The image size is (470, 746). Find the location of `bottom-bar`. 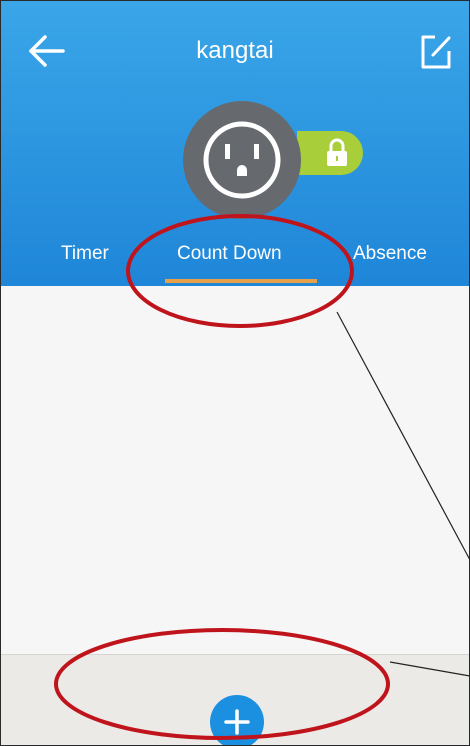

bottom-bar is located at coordinates (235, 699).